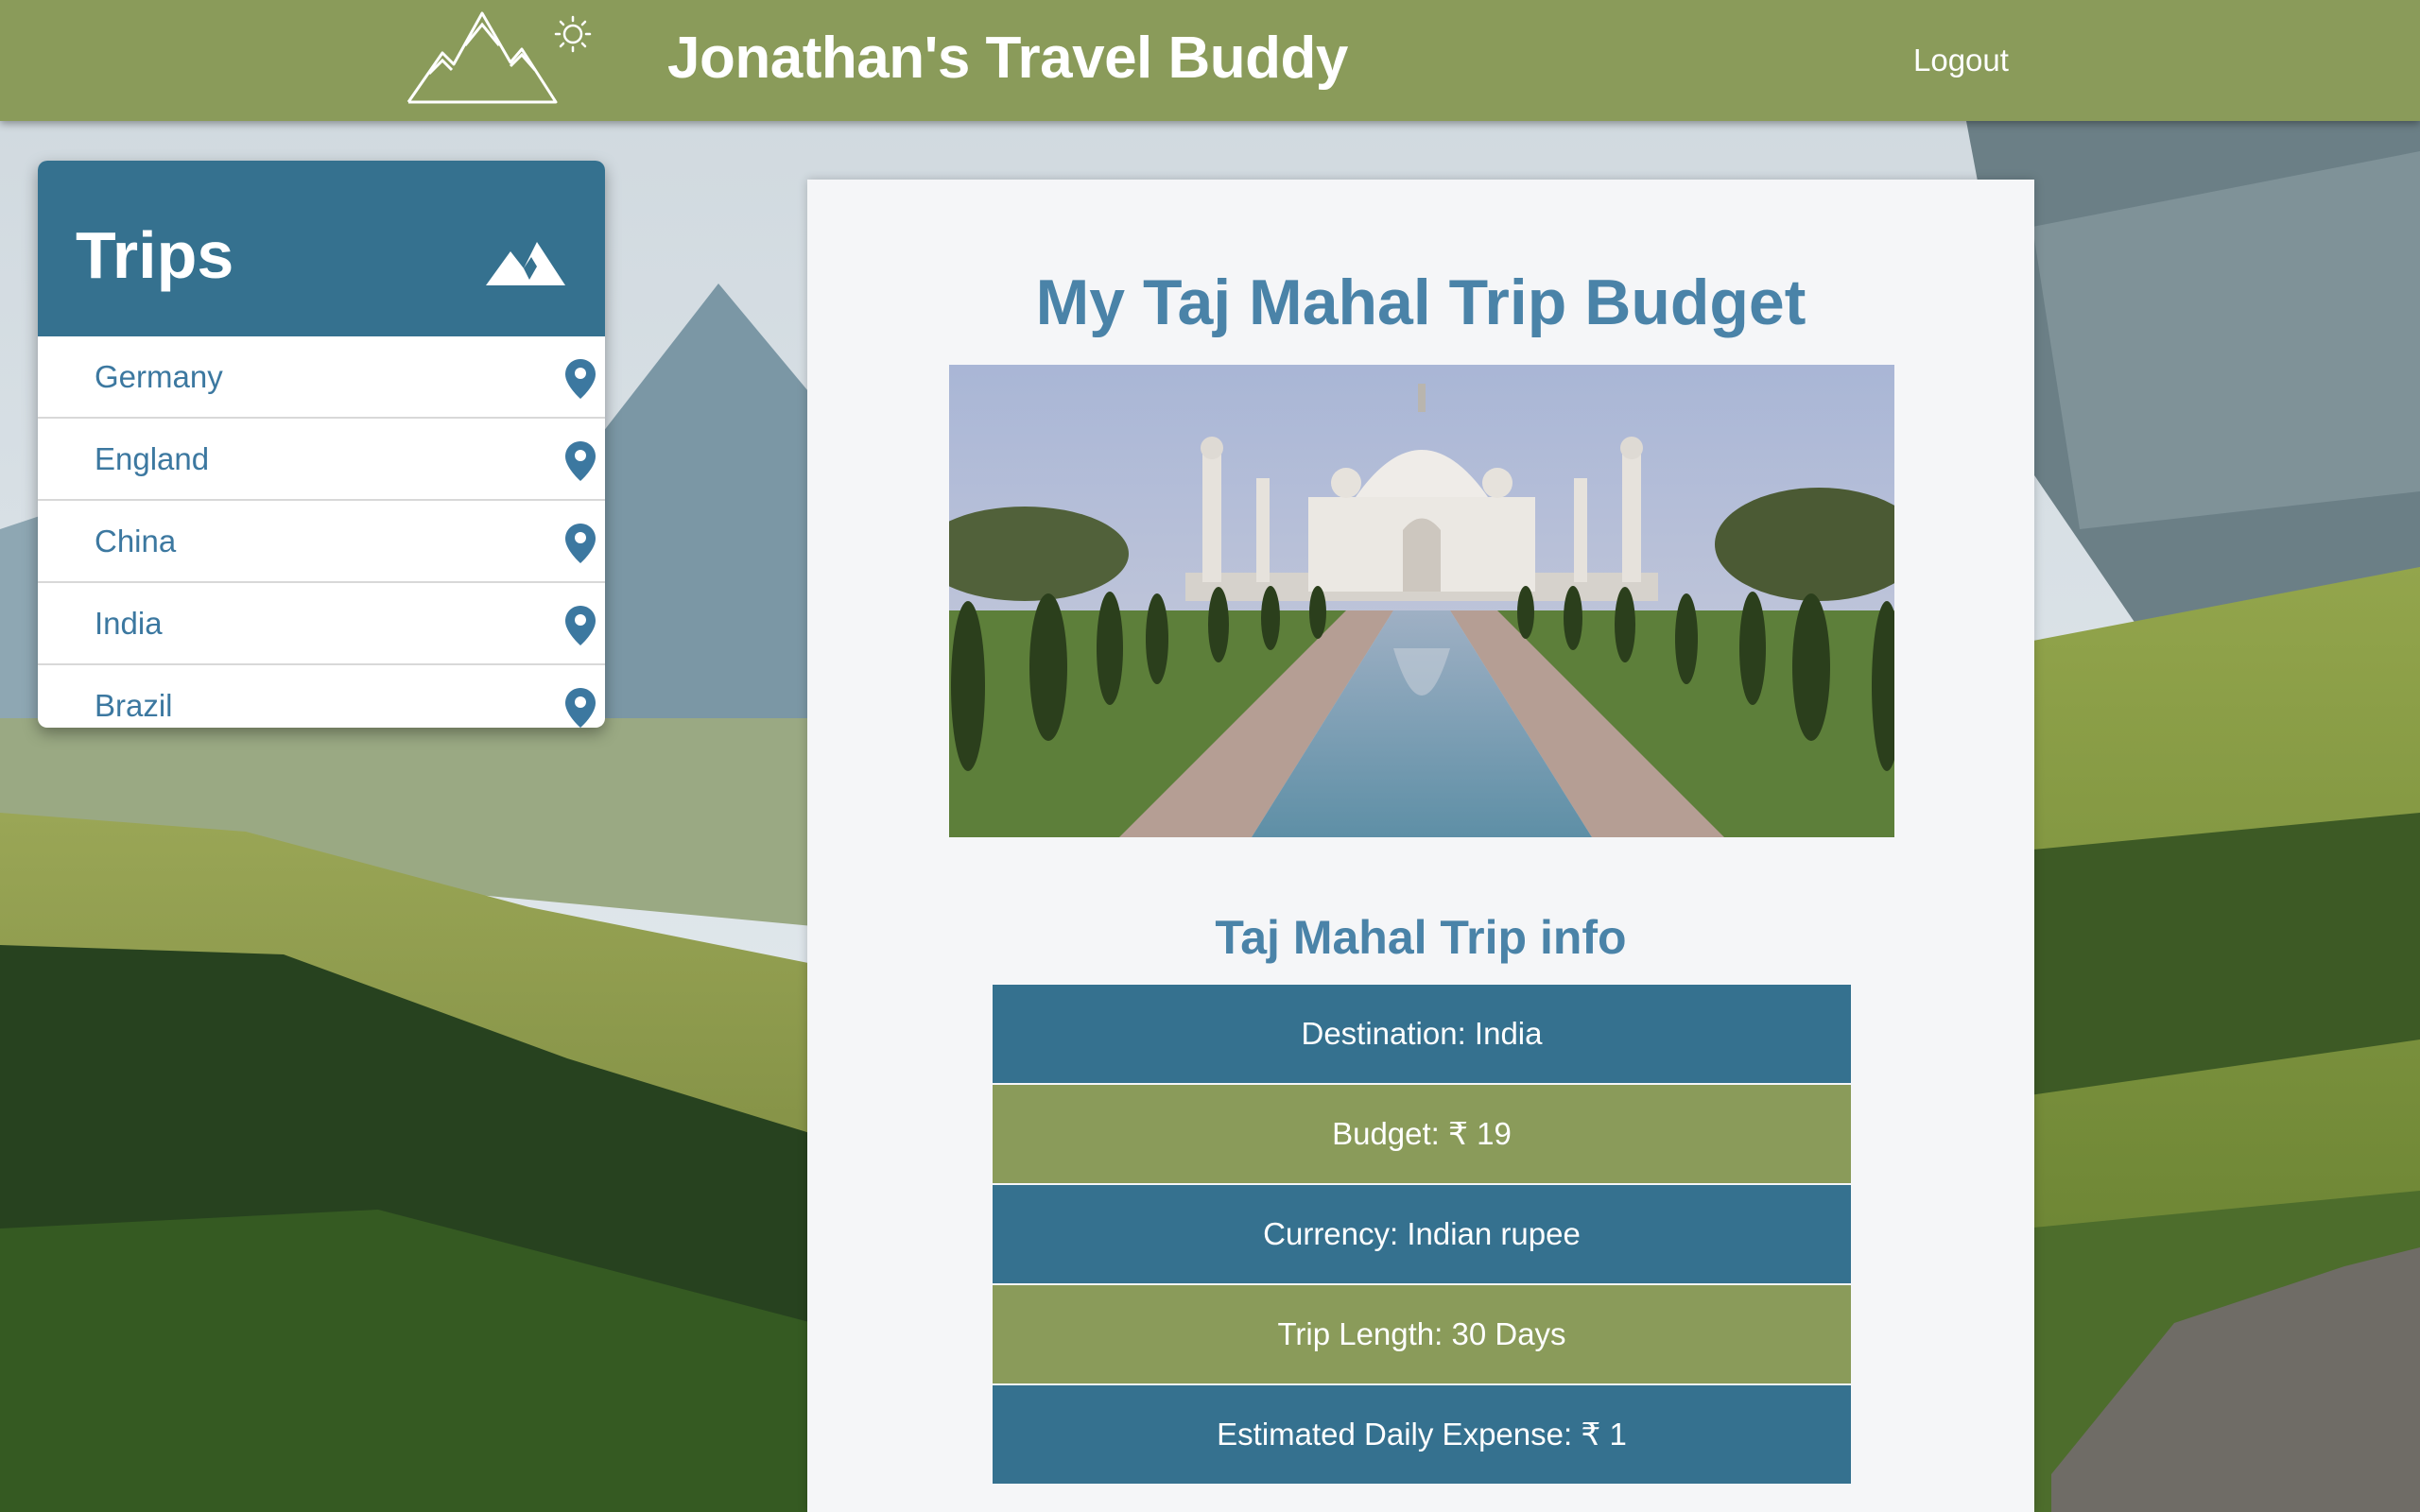 The width and height of the screenshot is (2420, 1512). I want to click on trip-item-england: England, so click(321, 460).